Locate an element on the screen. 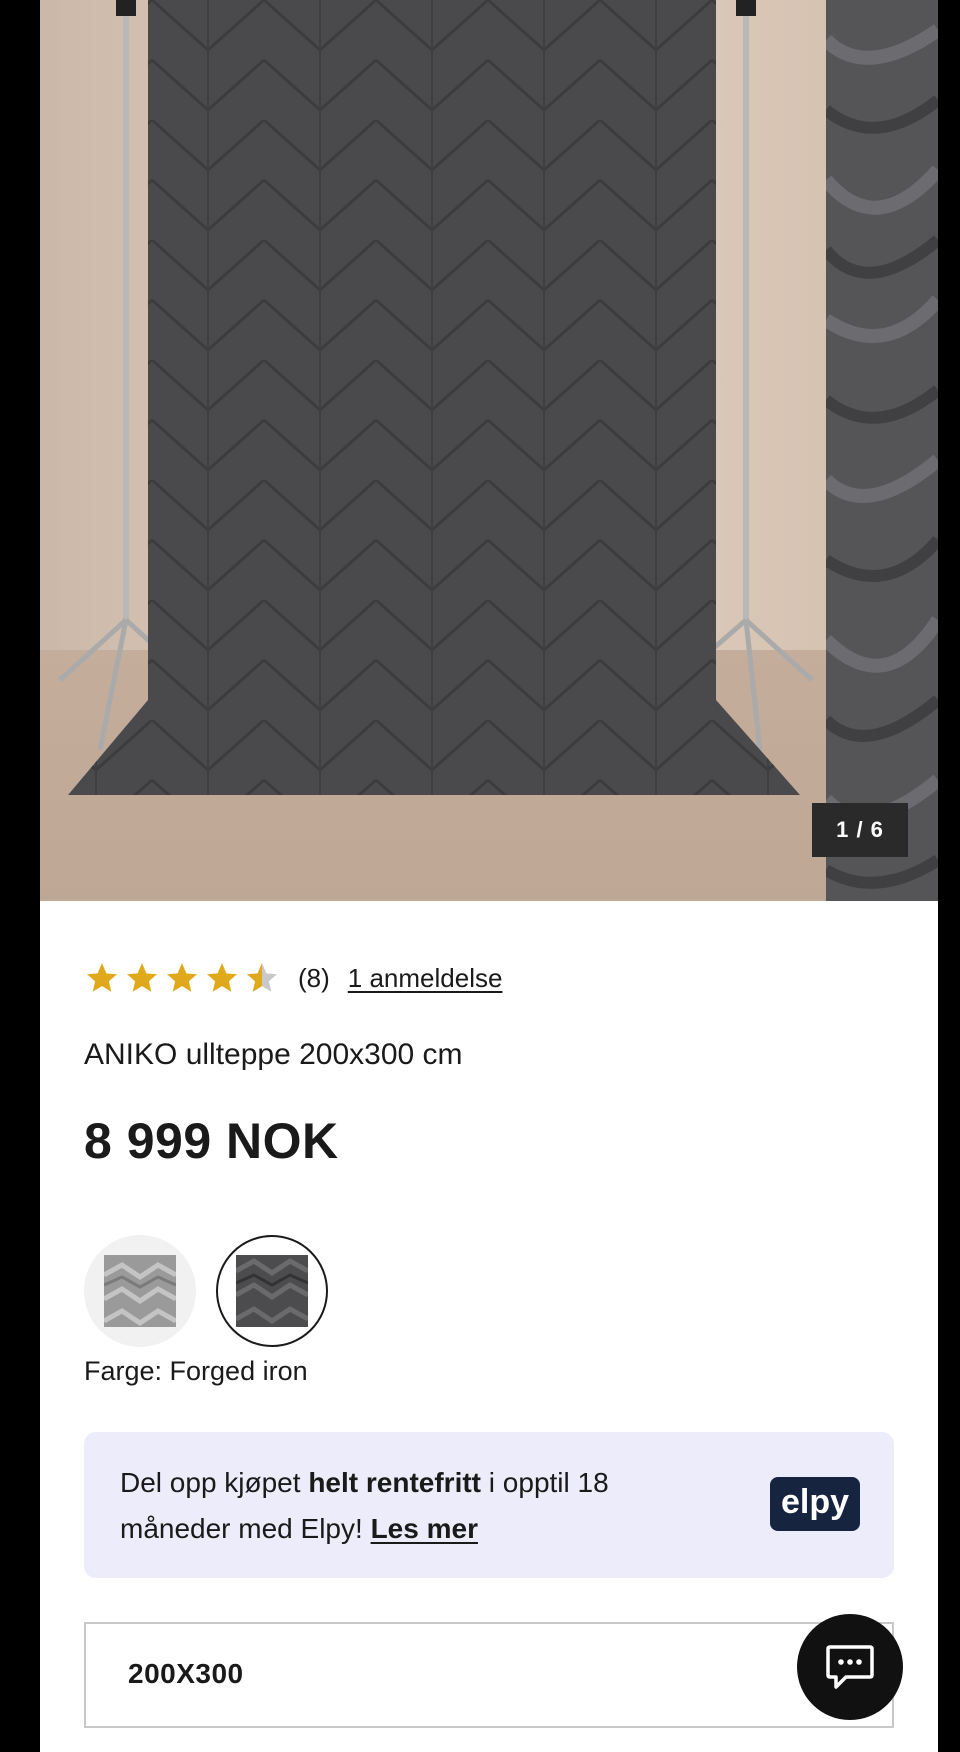  rating-row: (8) 1 anmeldelse is located at coordinates (293, 978).